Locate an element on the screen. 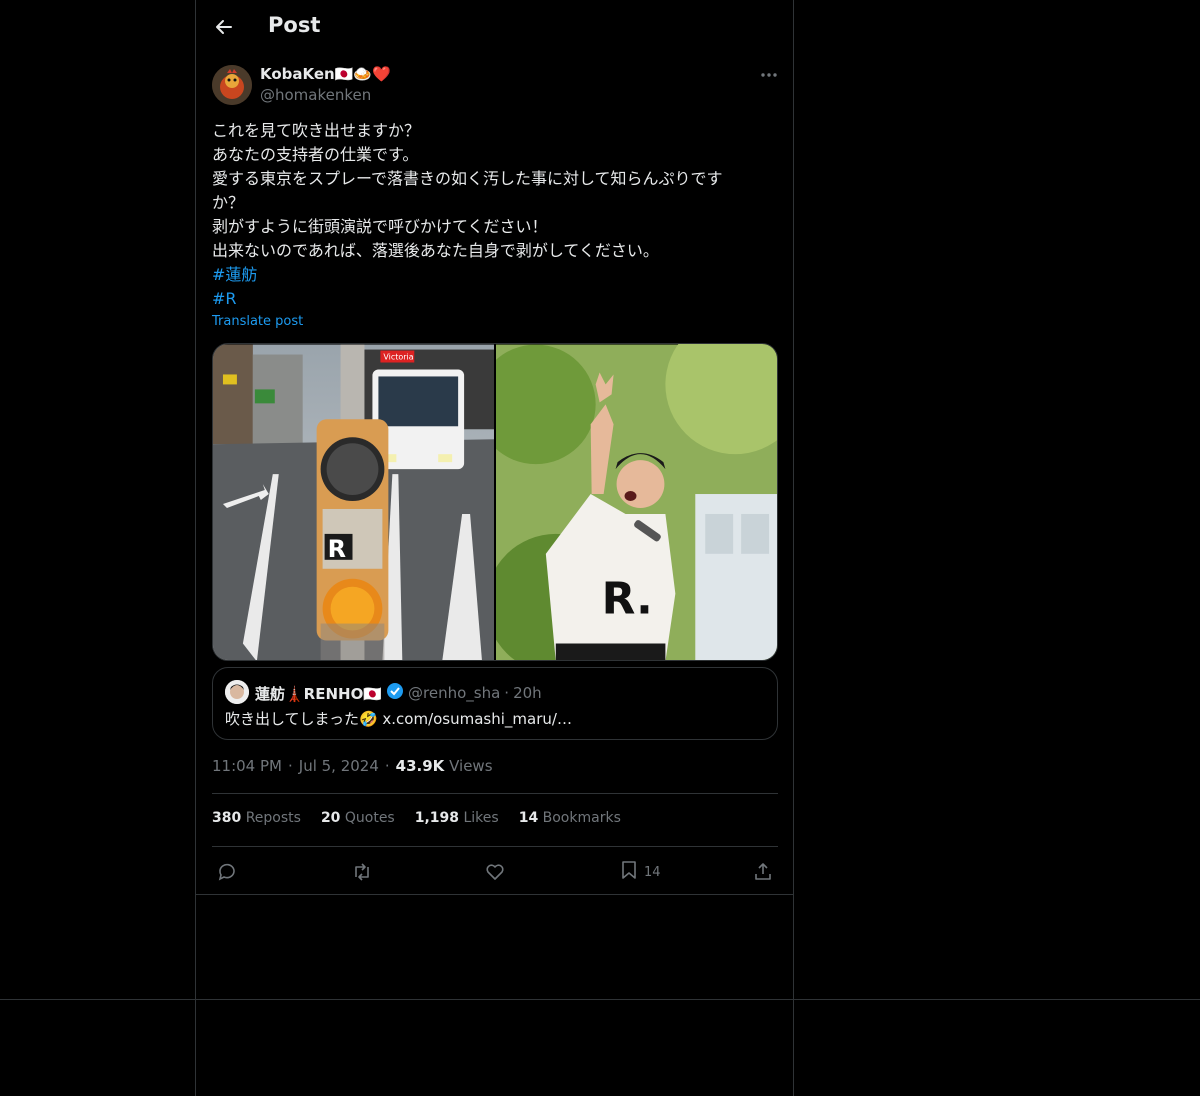 Image resolution: width=1200 pixels, height=1096 pixels. post-time: 11:04 PM is located at coordinates (247, 766).